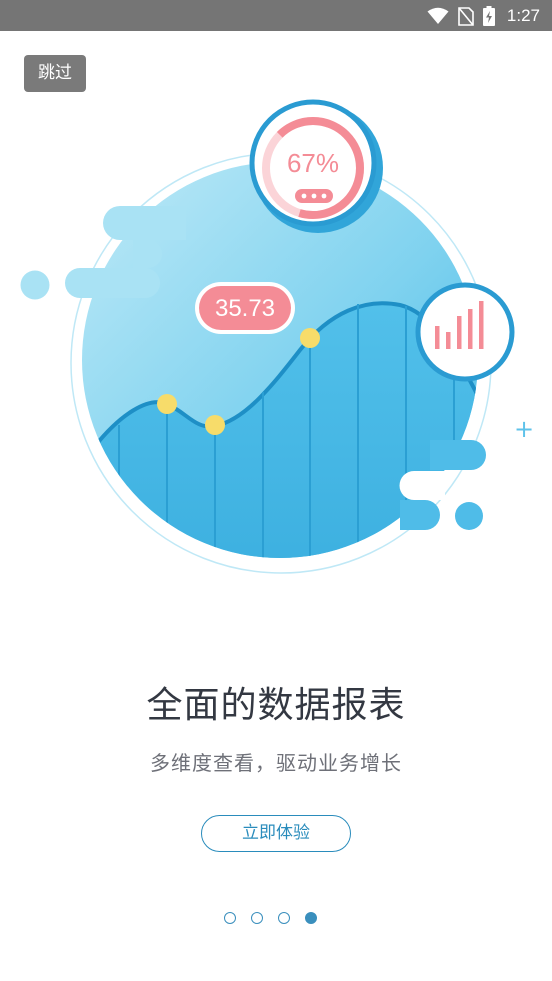 Image resolution: width=552 pixels, height=981 pixels. What do you see at coordinates (313, 163) in the screenshot?
I see `gauge-percent-label: 67%` at bounding box center [313, 163].